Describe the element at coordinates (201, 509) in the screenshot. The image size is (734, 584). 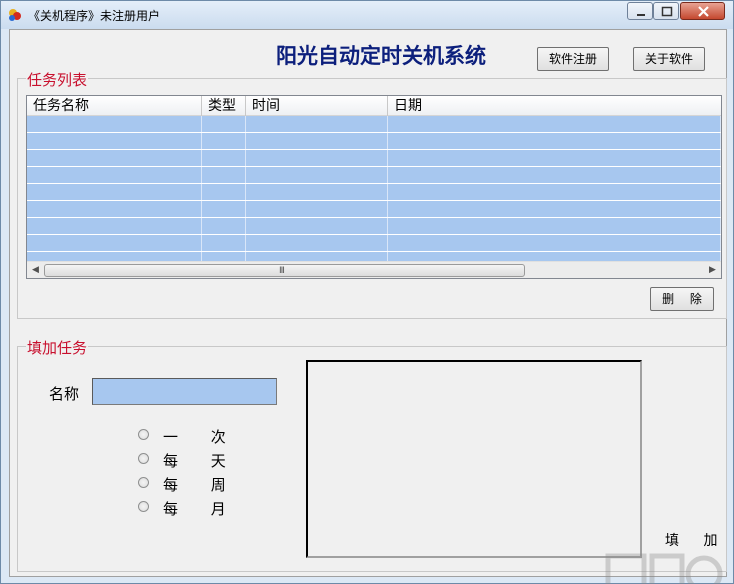
I see `radio-label-monthly: 每 月` at that location.